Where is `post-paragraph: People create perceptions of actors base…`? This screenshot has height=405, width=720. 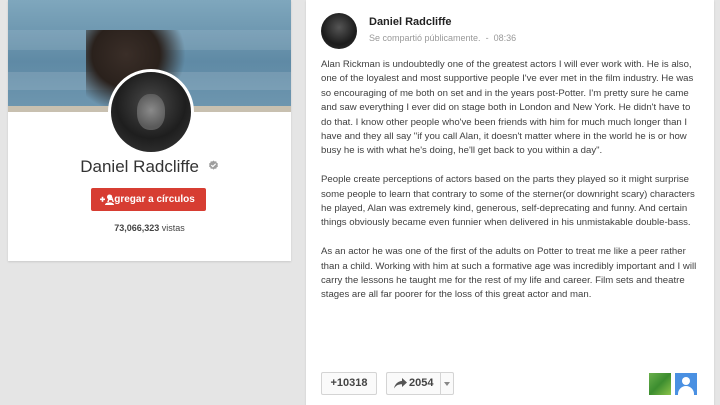
post-paragraph: People create perceptions of actors base… is located at coordinates (508, 201).